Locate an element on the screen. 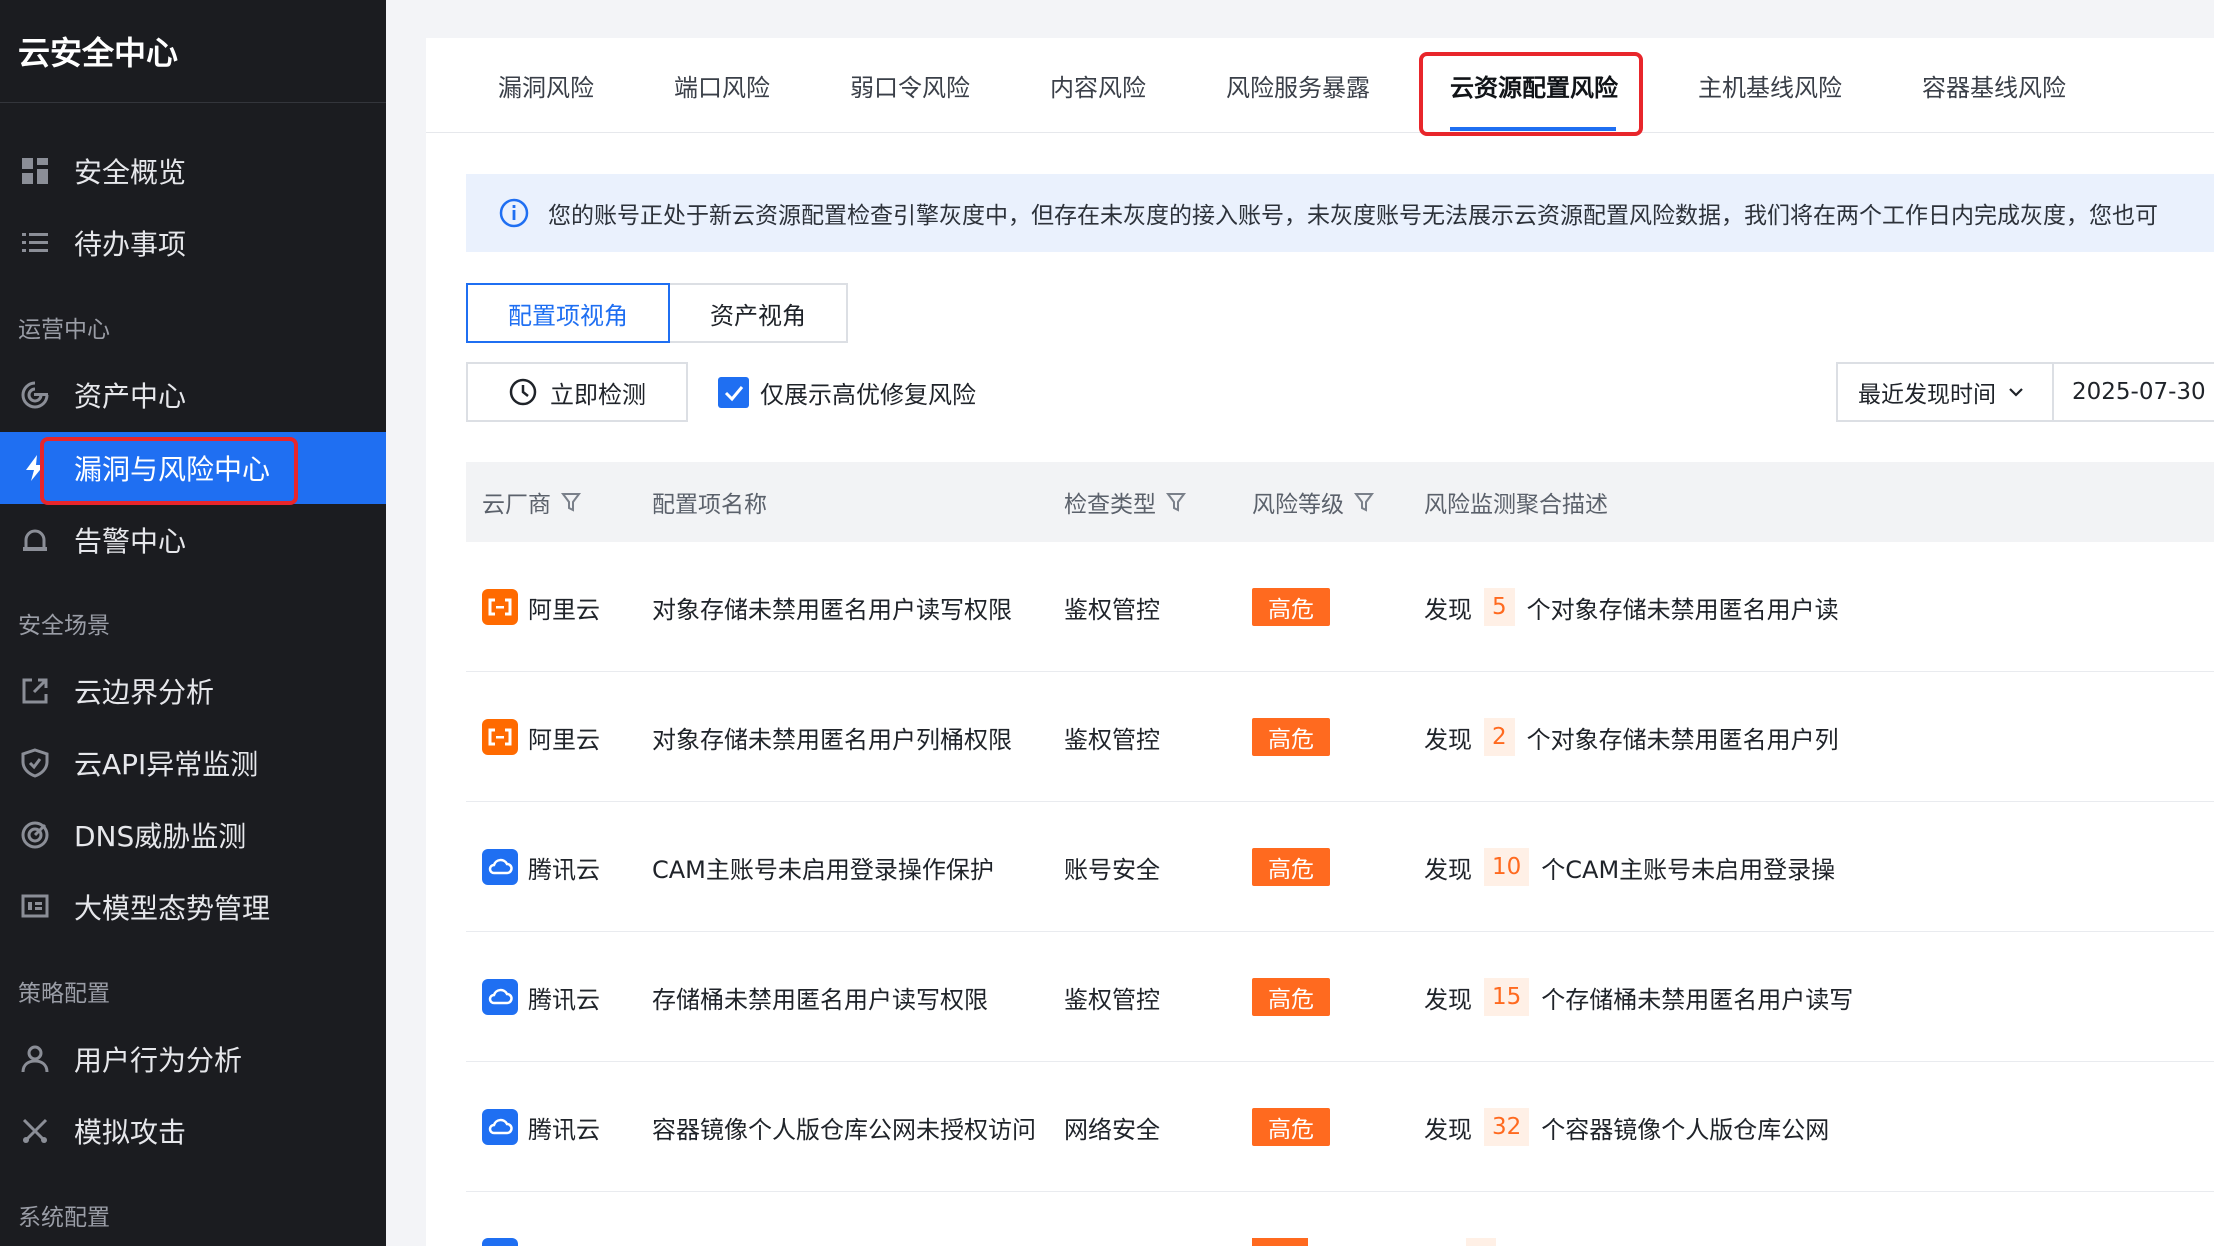 This screenshot has height=1246, width=2214. asset-icon is located at coordinates (35, 395).